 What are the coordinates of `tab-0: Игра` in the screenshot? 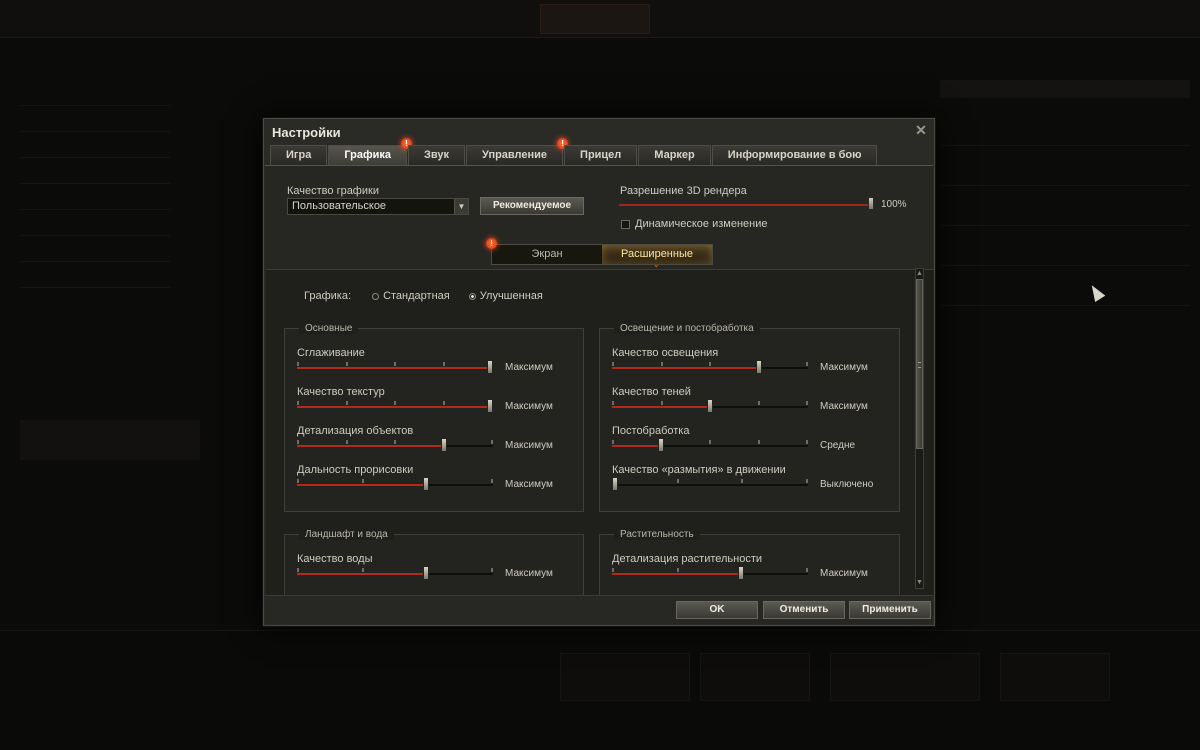 It's located at (299, 155).